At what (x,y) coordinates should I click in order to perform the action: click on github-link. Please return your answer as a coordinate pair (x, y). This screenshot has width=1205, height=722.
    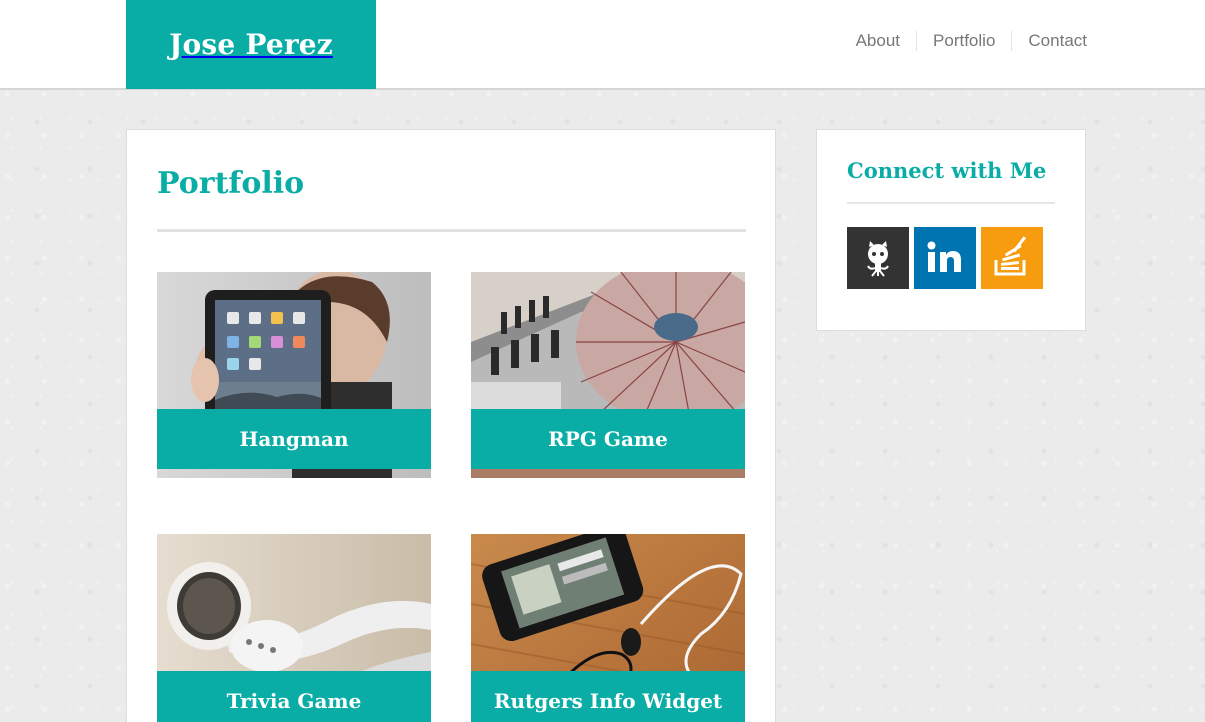
    Looking at the image, I should click on (878, 258).